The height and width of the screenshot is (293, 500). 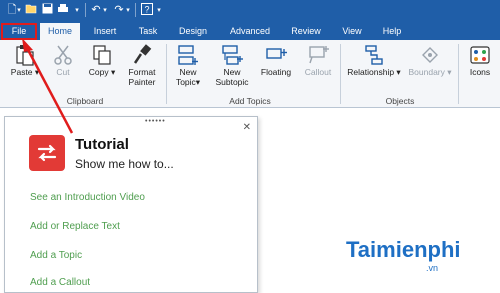 I want to click on watermark-domain: .vn, so click(x=432, y=268).